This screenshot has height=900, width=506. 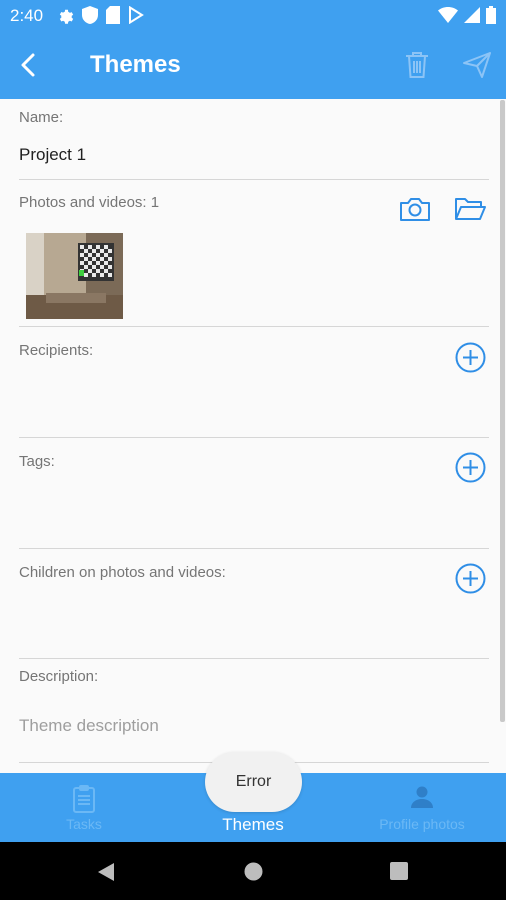 What do you see at coordinates (422, 799) in the screenshot?
I see `person-icon` at bounding box center [422, 799].